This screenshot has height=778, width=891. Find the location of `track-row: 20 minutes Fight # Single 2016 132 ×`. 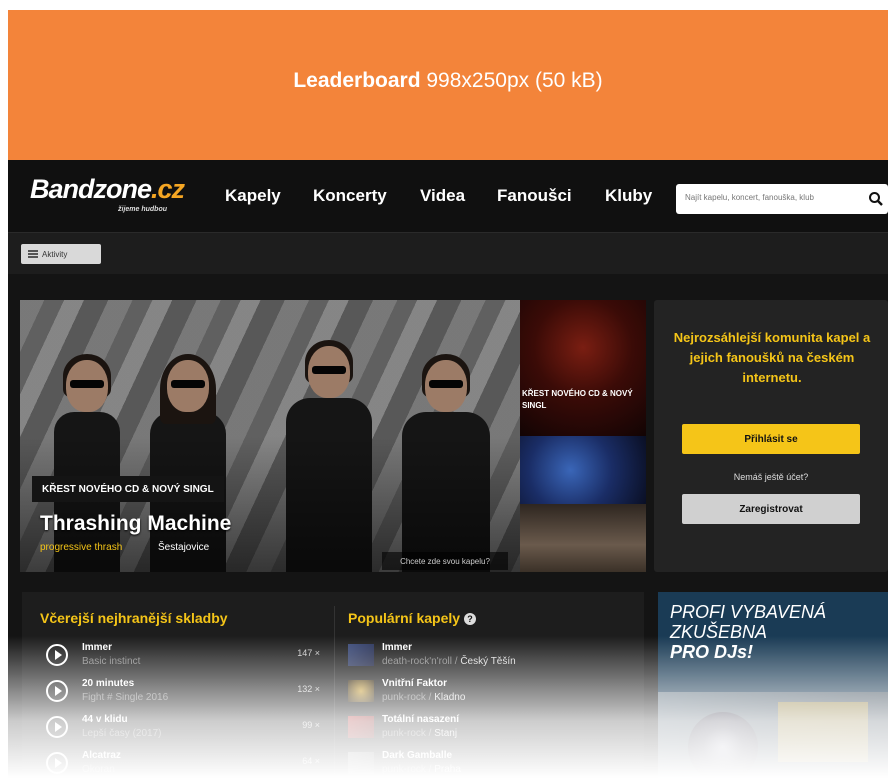

track-row: 20 minutes Fight # Single 2016 132 × is located at coordinates (180, 696).